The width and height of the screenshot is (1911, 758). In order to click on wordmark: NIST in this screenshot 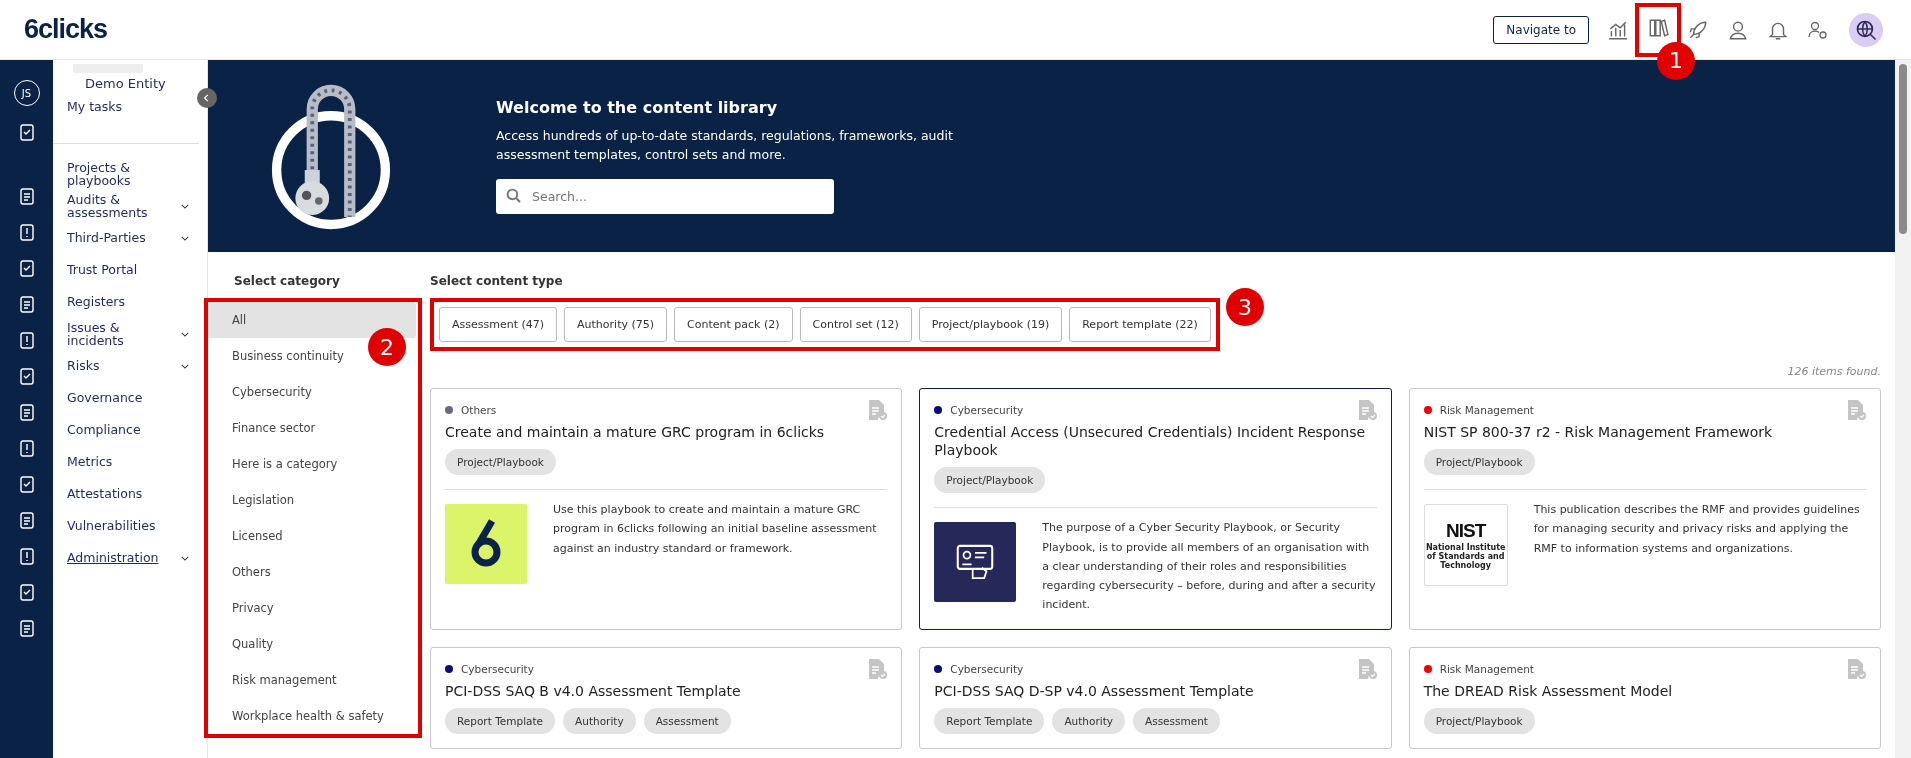, I will do `click(1466, 531)`.